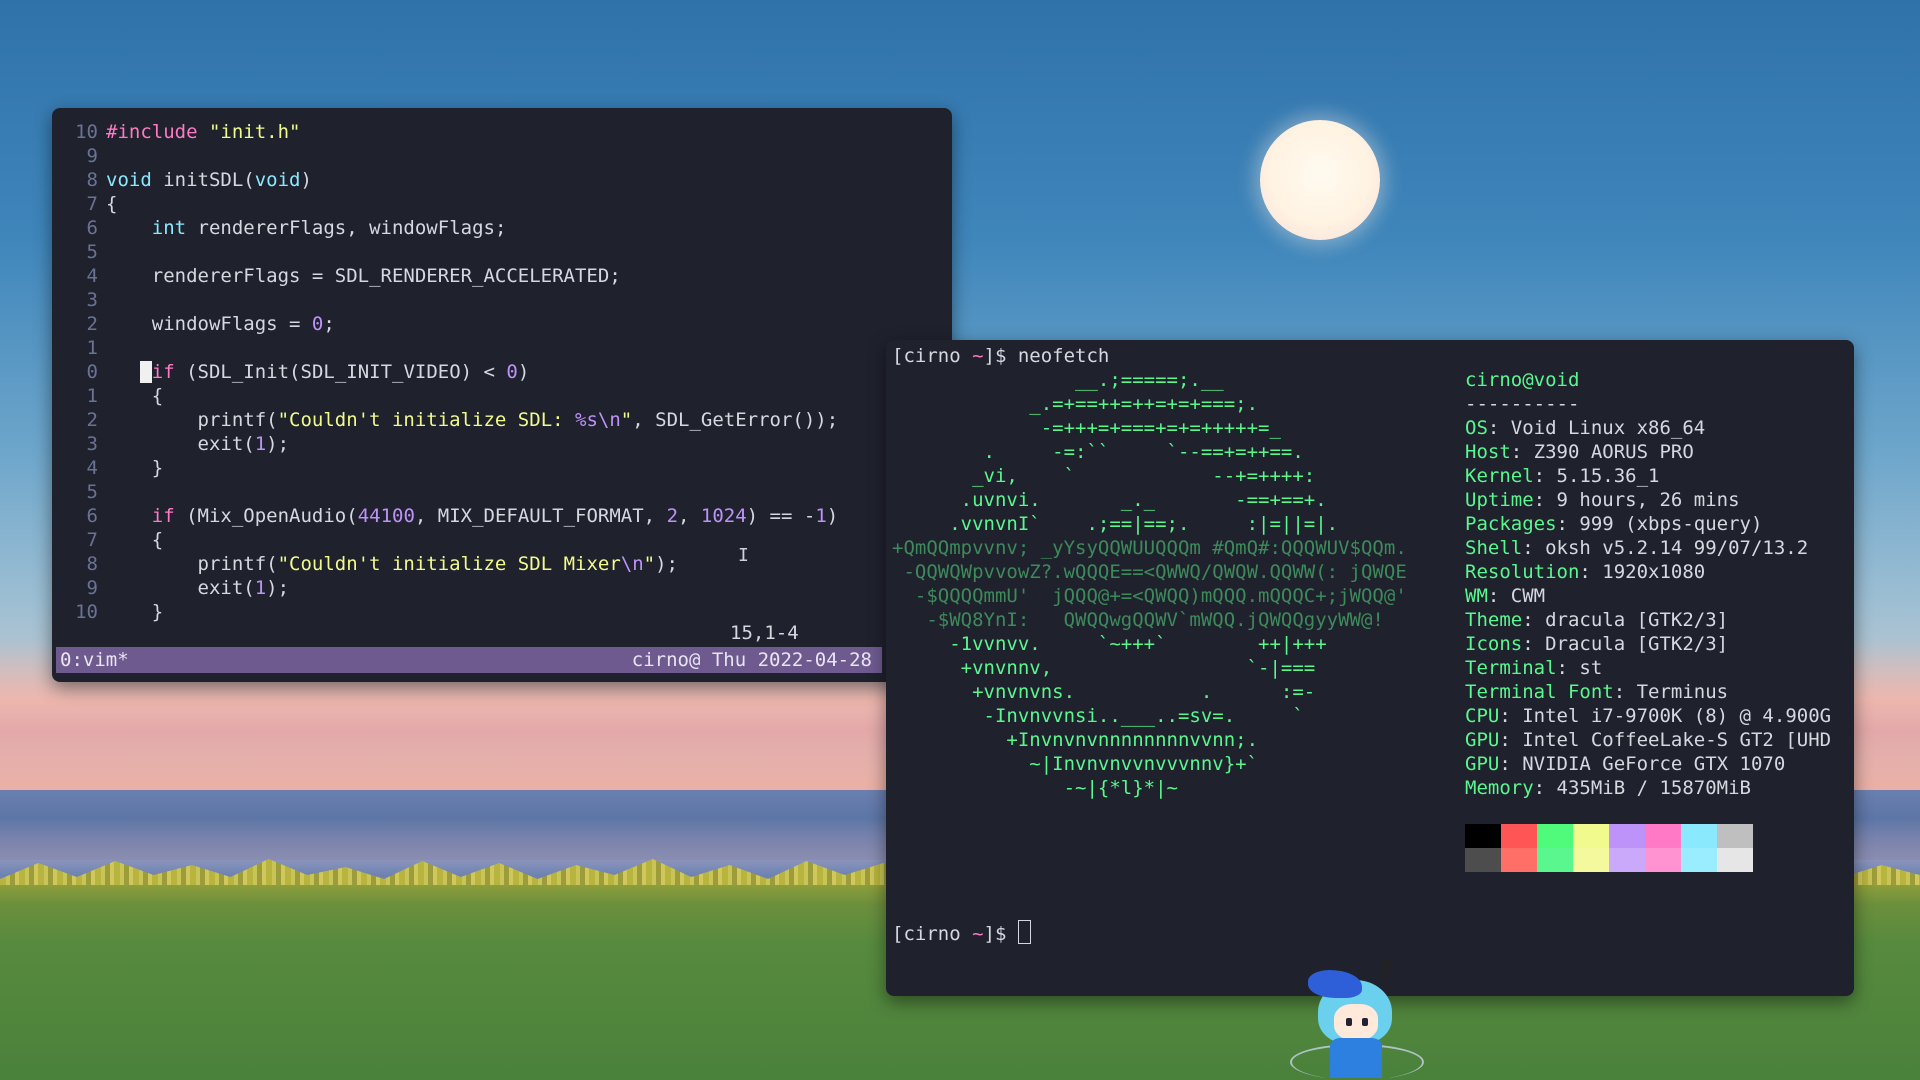 Image resolution: width=1920 pixels, height=1080 pixels. I want to click on mascot-dress, so click(1356, 1058).